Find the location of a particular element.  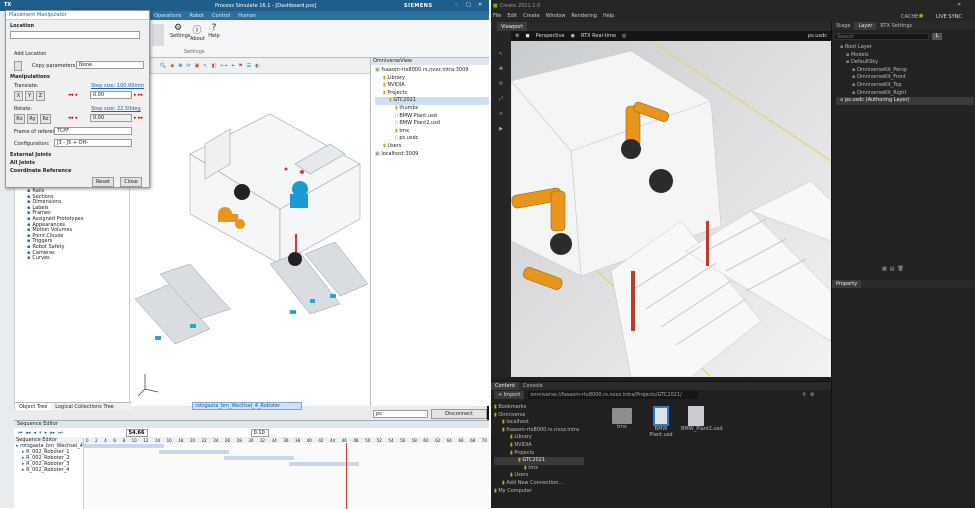

tree-item-server: ▣ fsaaom-rtx8000.rs.nvxz.intra:3009 is located at coordinates (432, 71).